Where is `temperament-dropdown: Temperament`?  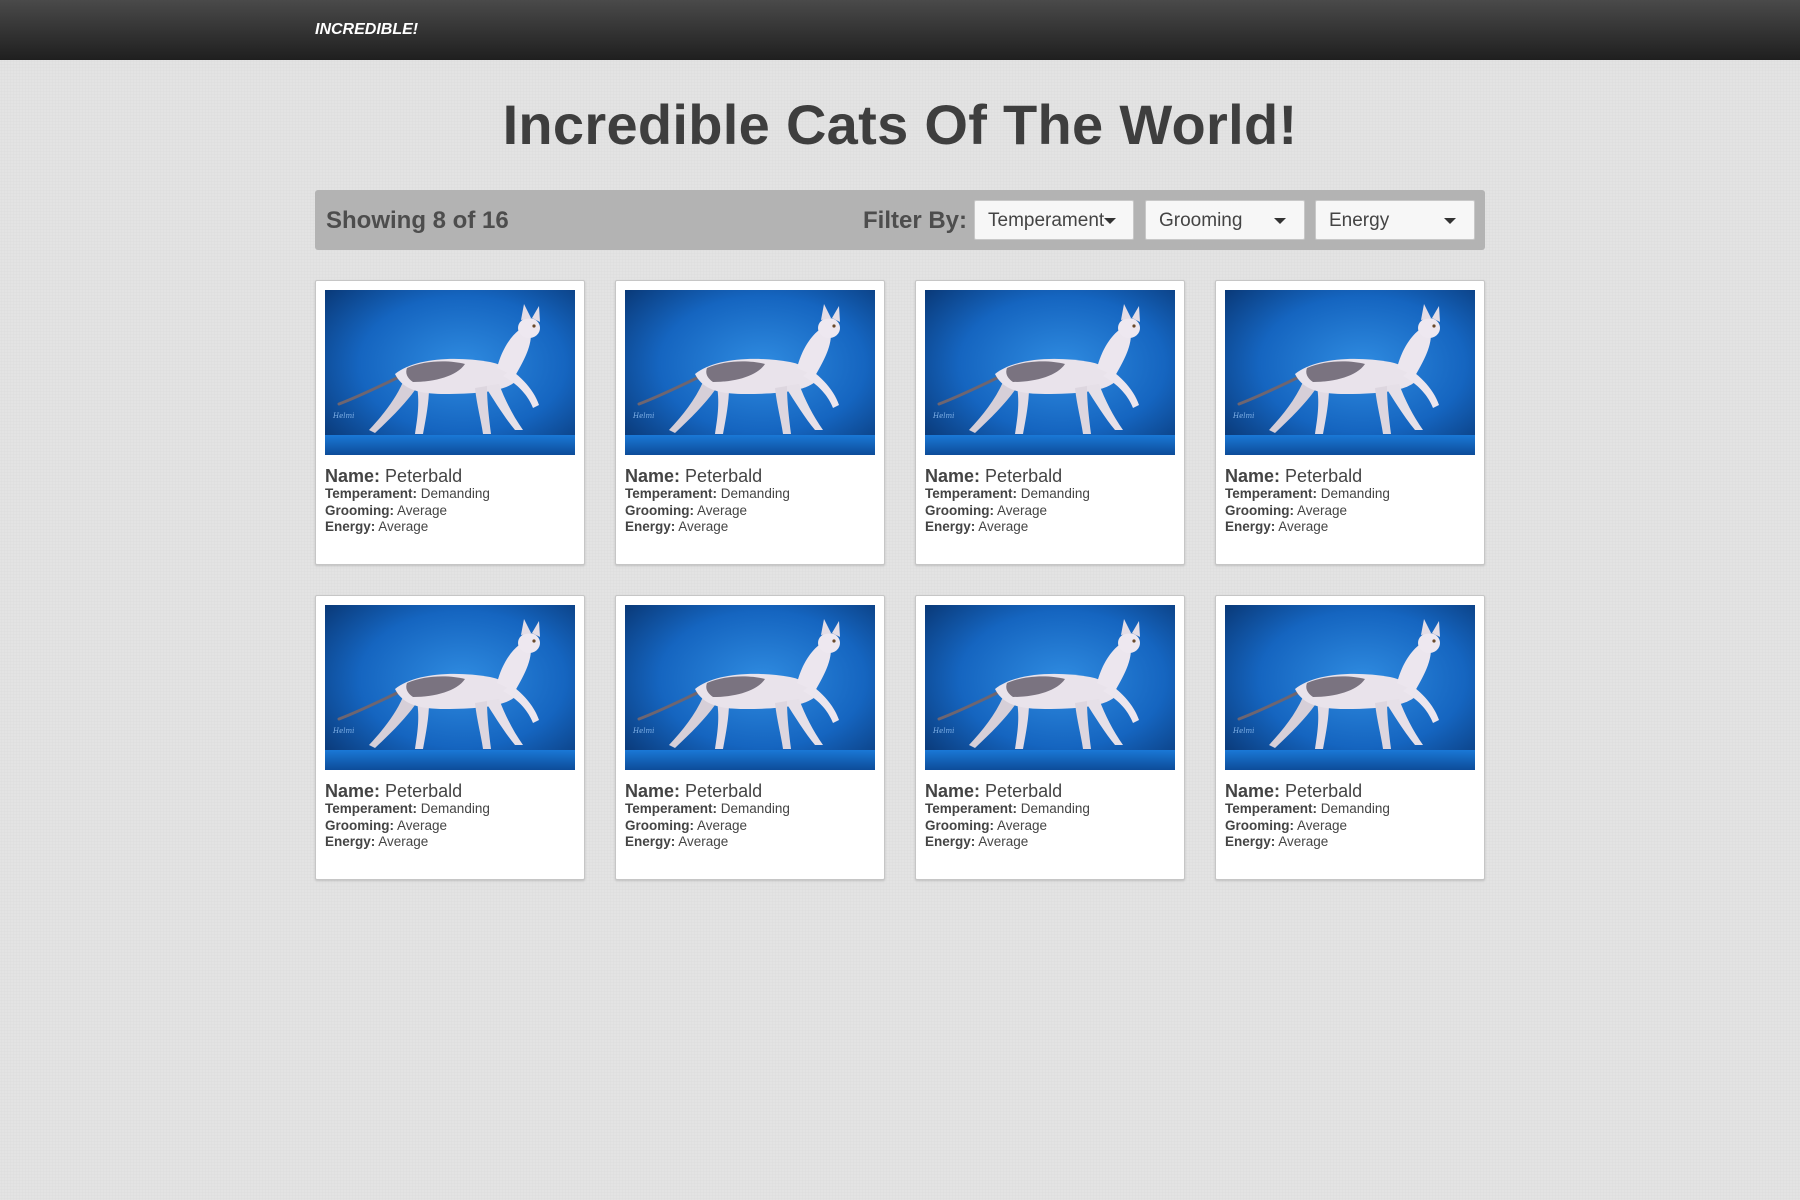 temperament-dropdown: Temperament is located at coordinates (1054, 220).